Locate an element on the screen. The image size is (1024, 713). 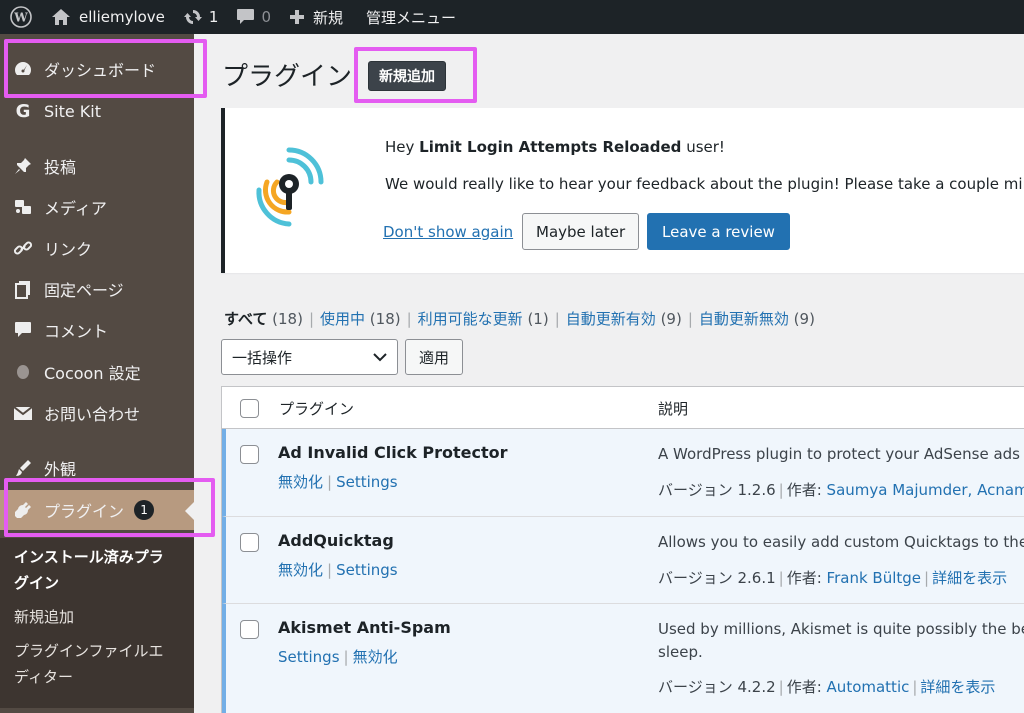
pages-icon is located at coordinates (23, 289).